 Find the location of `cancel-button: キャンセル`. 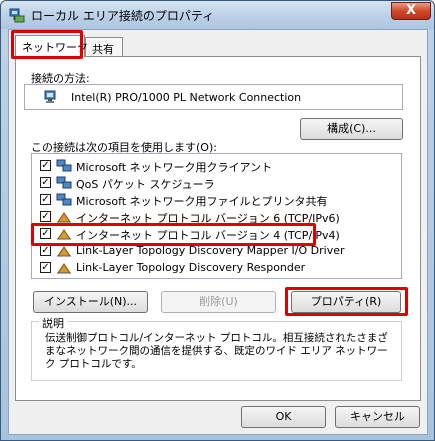

cancel-button: キャンセル is located at coordinates (377, 417).